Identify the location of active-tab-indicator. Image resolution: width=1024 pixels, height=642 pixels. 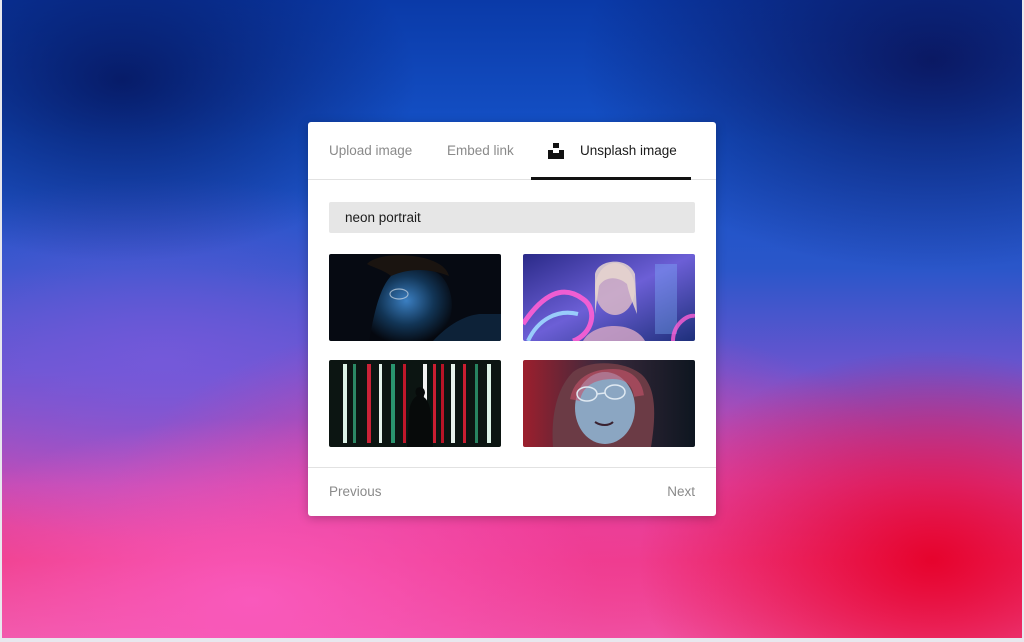
(611, 178).